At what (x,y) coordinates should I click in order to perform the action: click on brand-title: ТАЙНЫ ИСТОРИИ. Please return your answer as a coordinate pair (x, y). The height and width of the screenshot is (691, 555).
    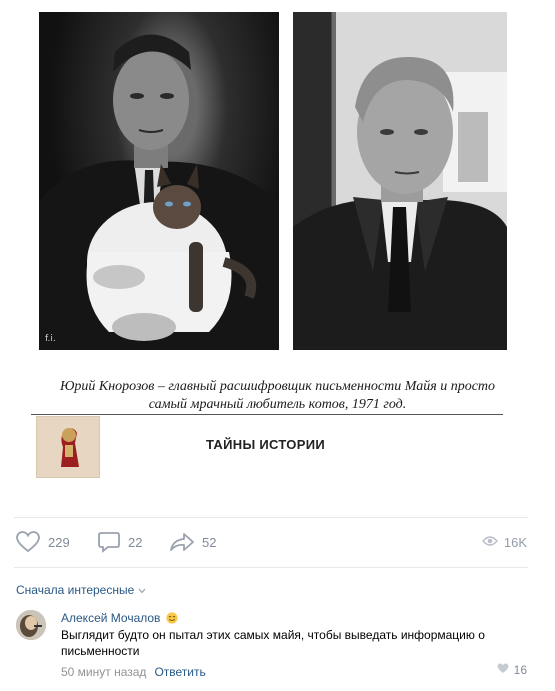
    Looking at the image, I should click on (265, 444).